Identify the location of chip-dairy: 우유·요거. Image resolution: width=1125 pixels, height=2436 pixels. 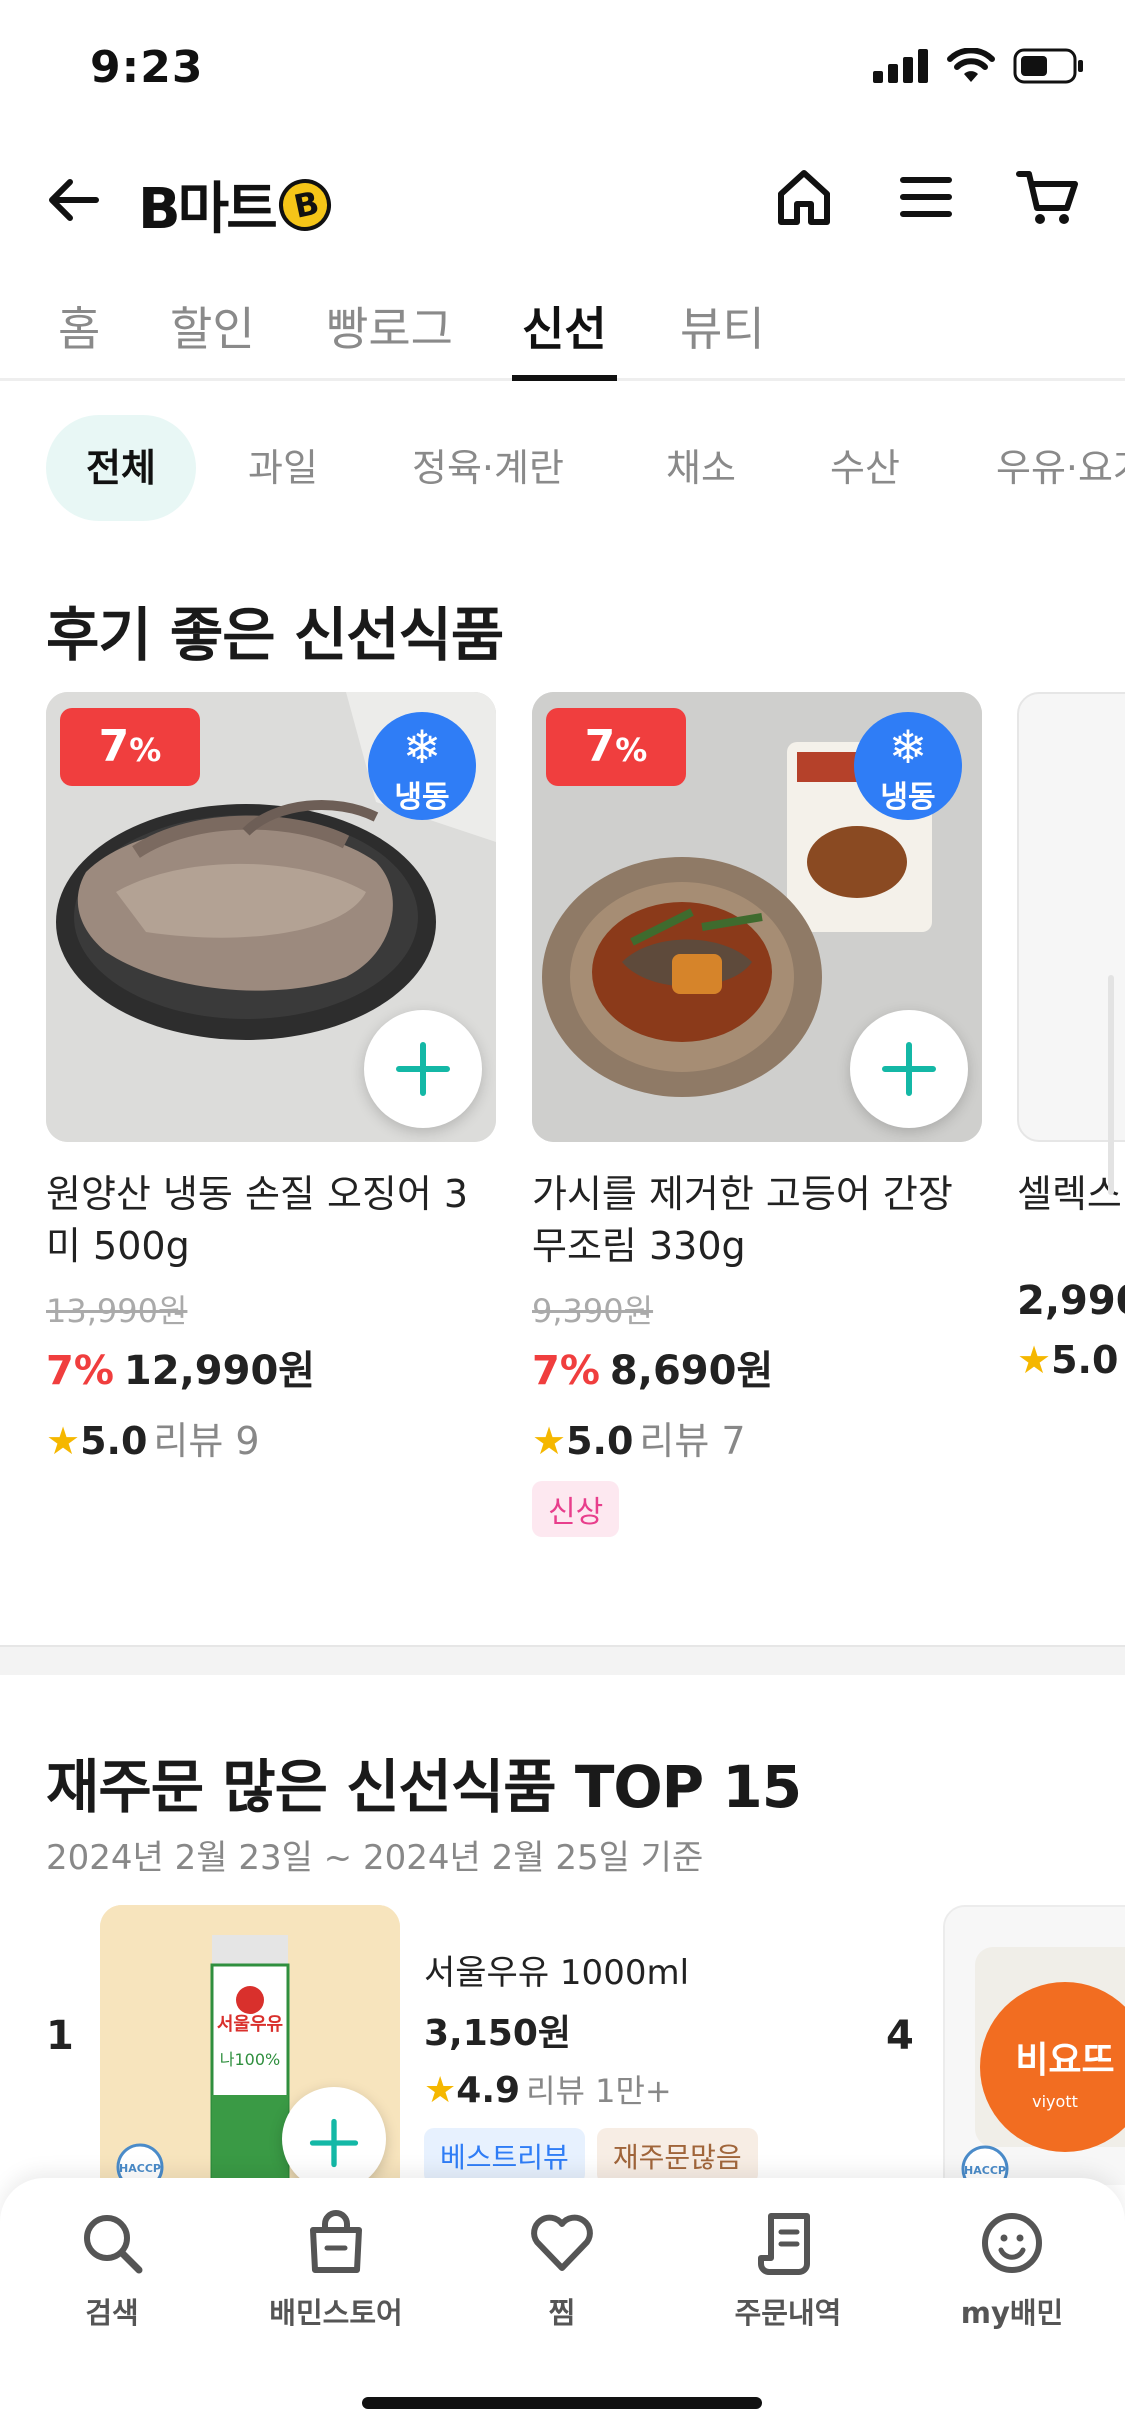
(1040, 468).